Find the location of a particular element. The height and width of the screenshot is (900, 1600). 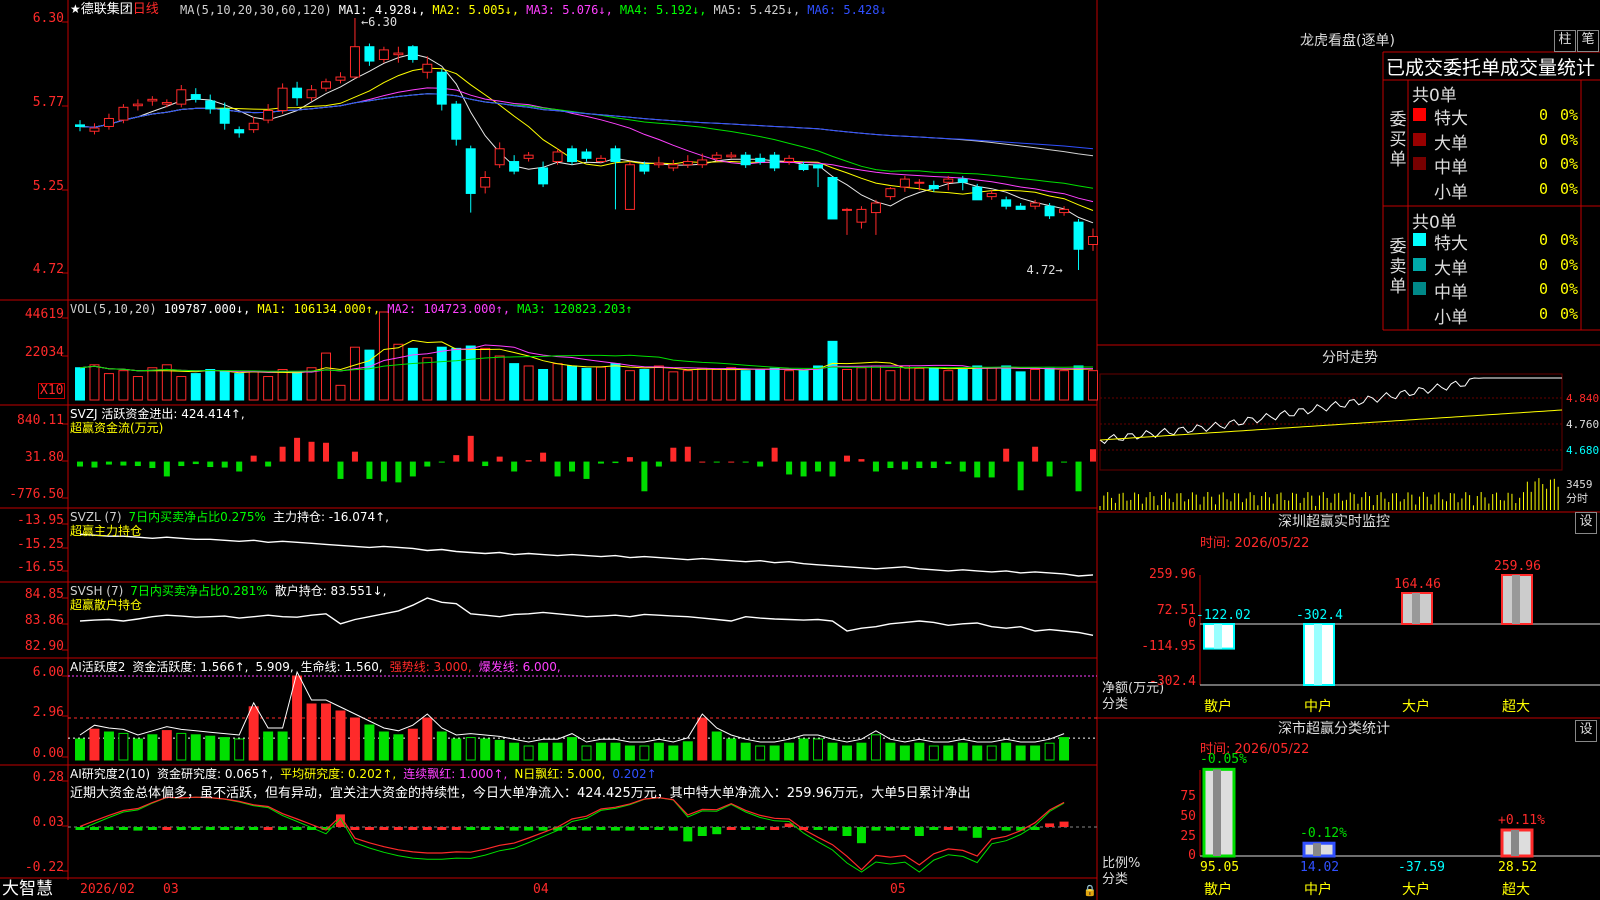

stats-settings-button: 设 is located at coordinates (1586, 731).